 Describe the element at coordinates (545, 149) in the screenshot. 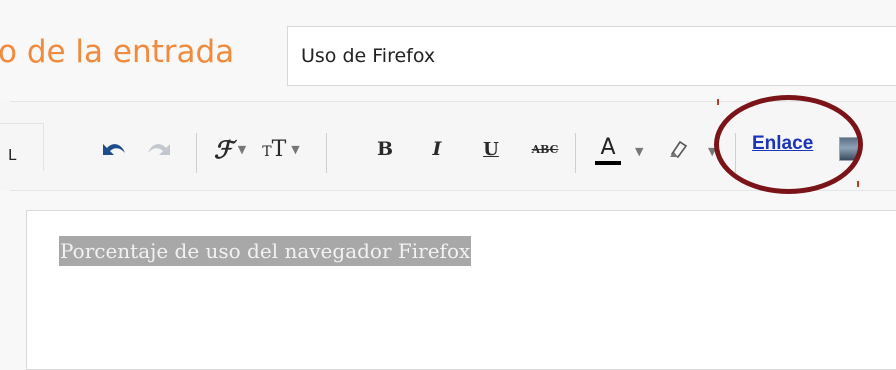

I see `strikethrough-button: ABC` at that location.